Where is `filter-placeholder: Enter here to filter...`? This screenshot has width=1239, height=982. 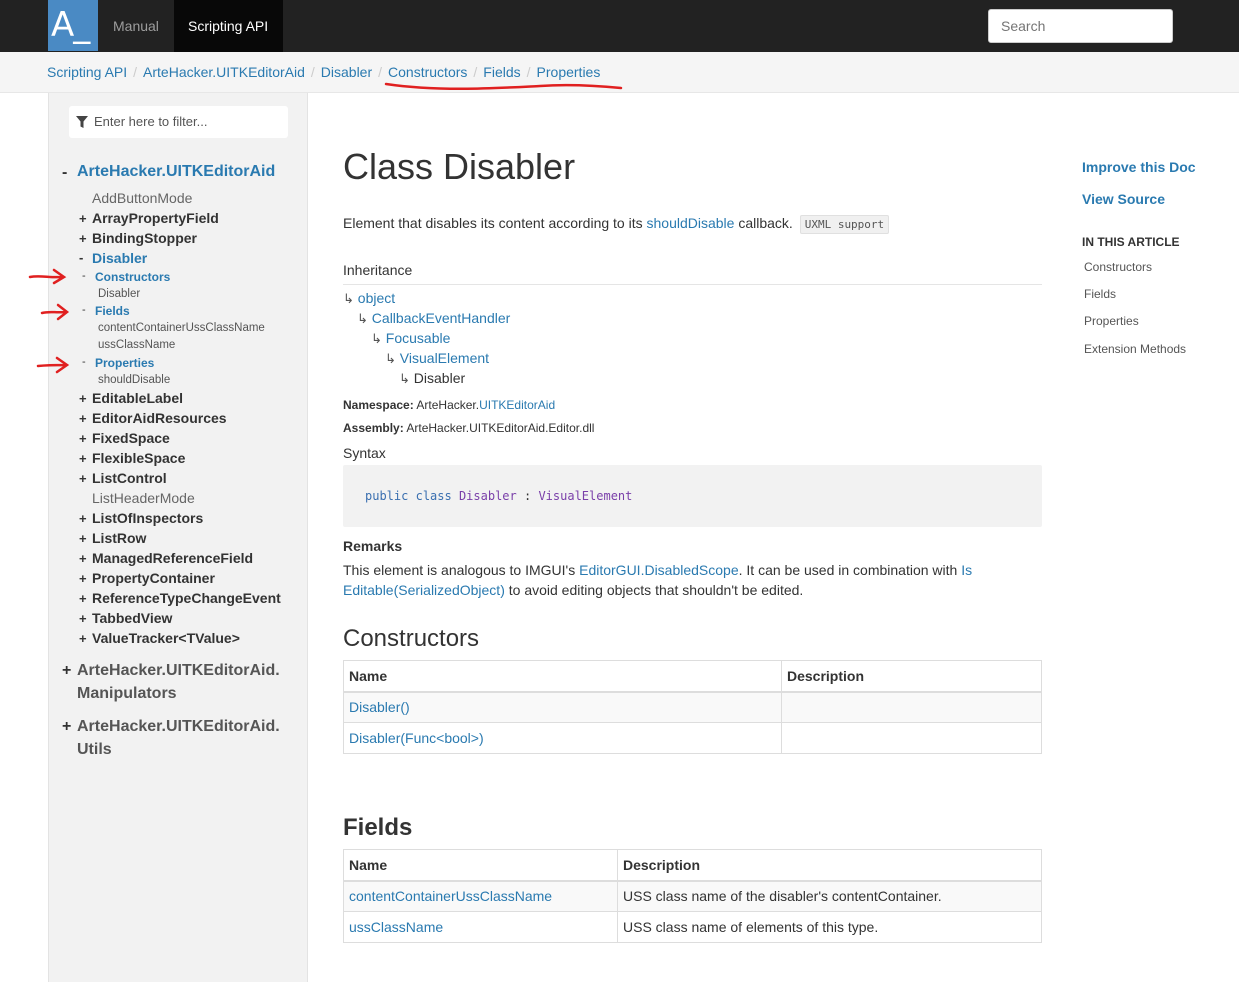
filter-placeholder: Enter here to filter... is located at coordinates (151, 121).